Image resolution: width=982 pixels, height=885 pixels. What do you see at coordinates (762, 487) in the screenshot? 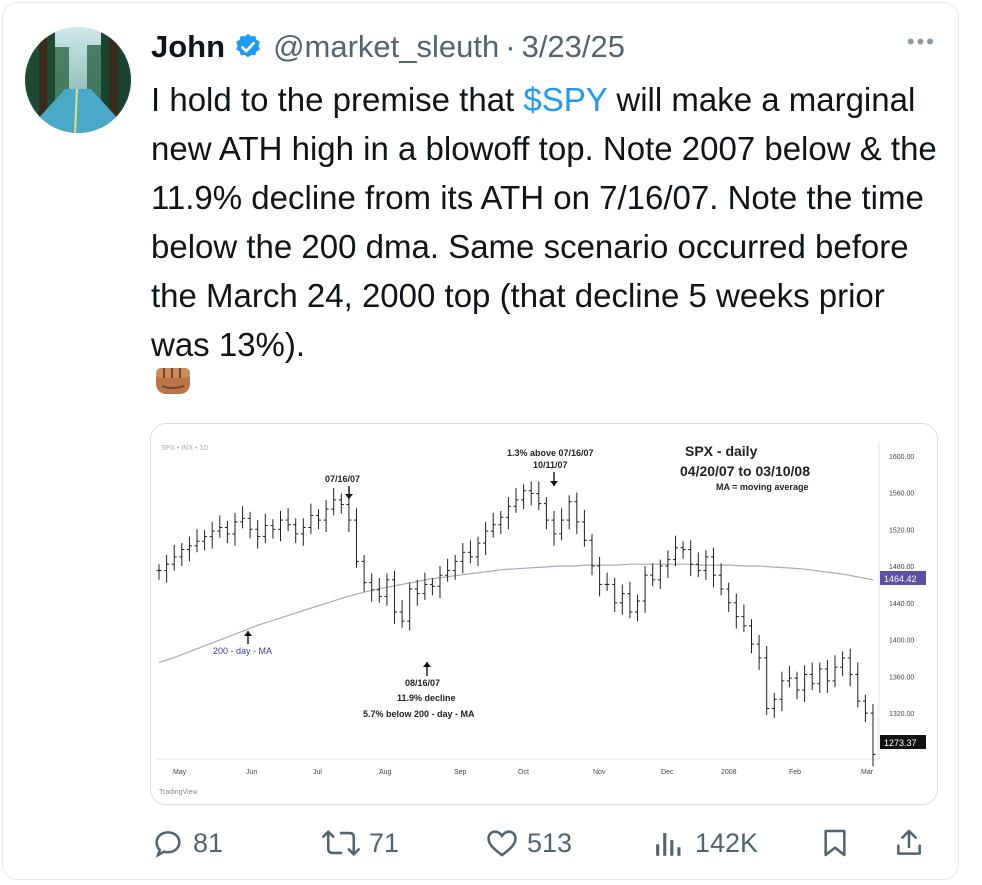
I see `chart-note: MA = moving average` at bounding box center [762, 487].